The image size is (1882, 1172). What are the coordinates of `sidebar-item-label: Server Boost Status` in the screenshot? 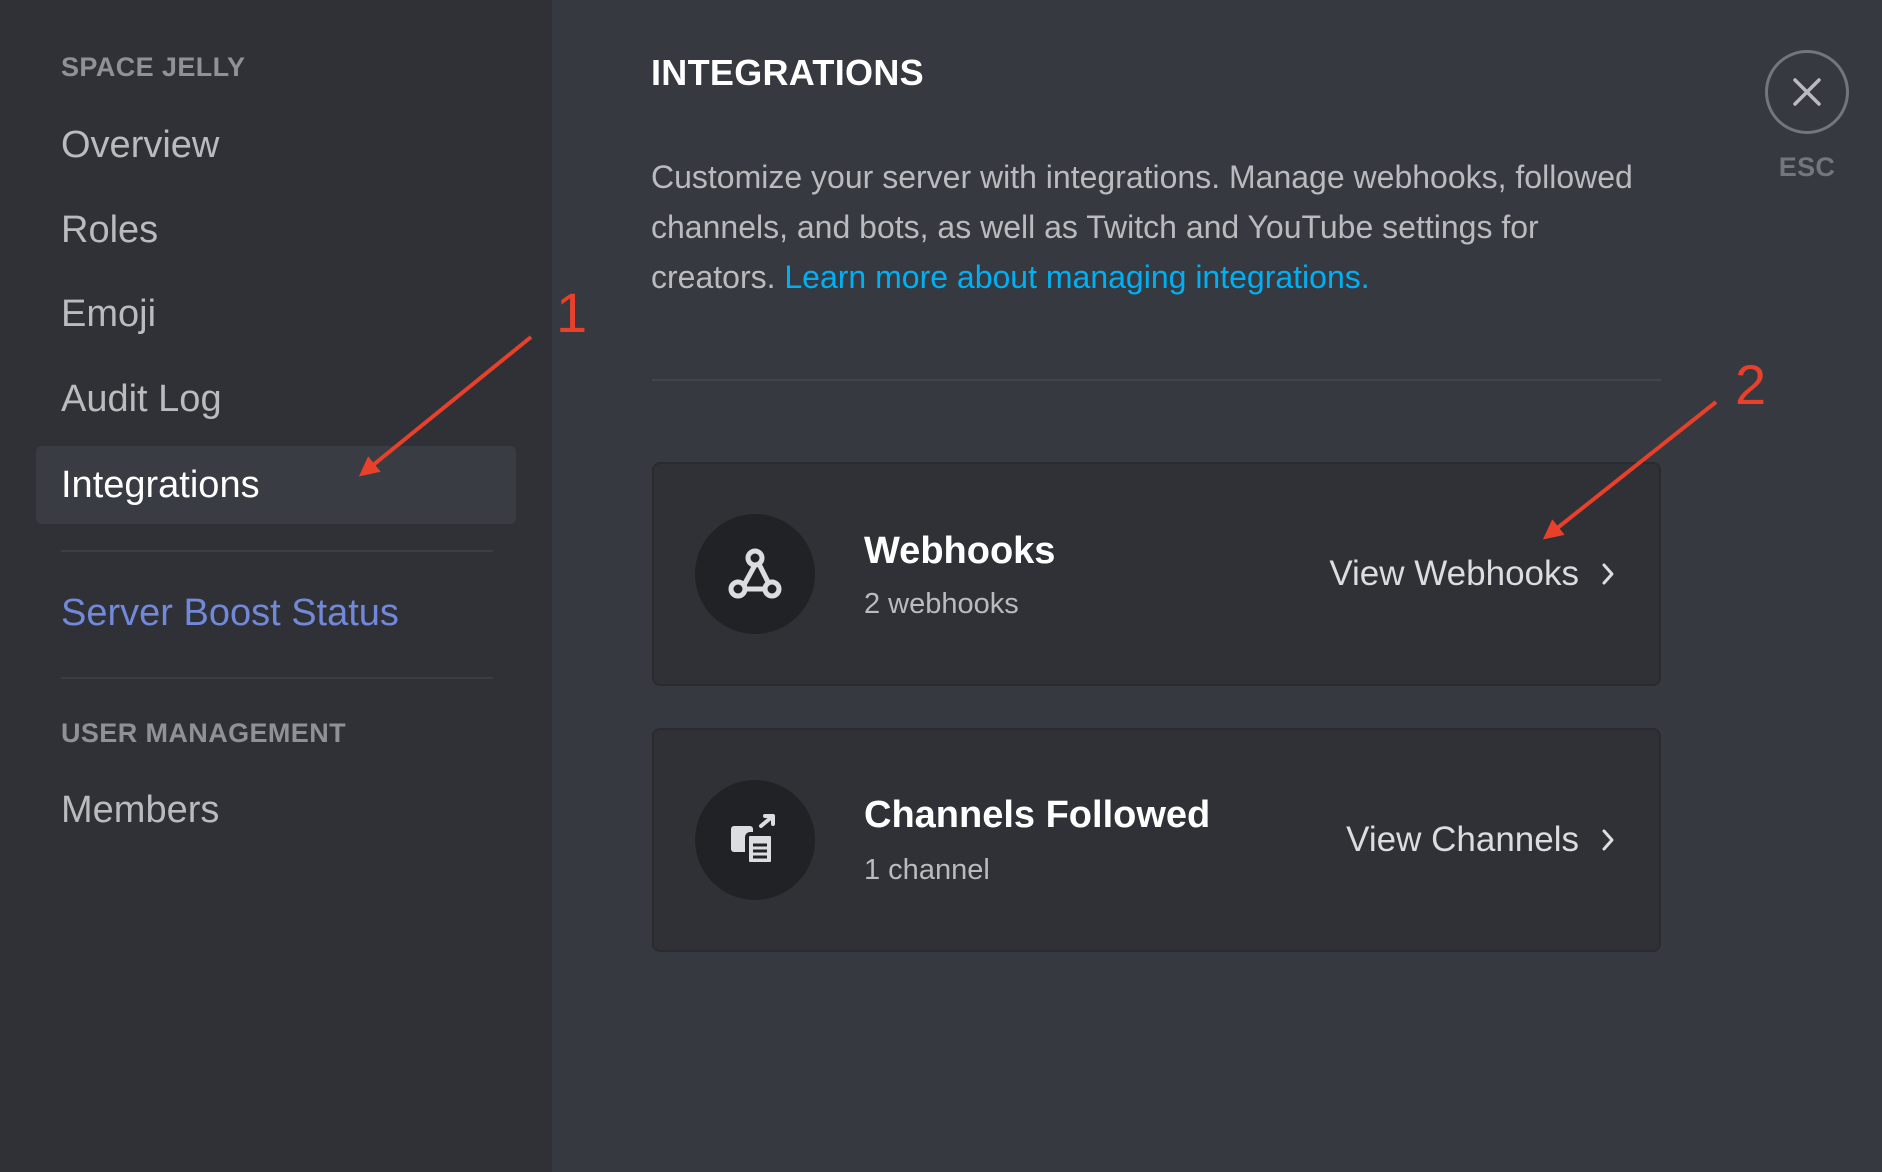 It's located at (230, 612).